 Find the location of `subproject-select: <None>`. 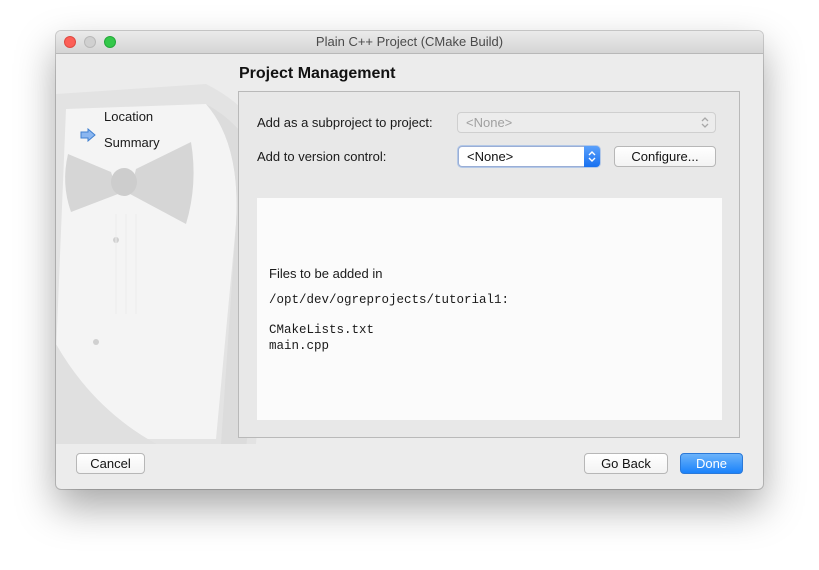

subproject-select: <None> is located at coordinates (586, 122).